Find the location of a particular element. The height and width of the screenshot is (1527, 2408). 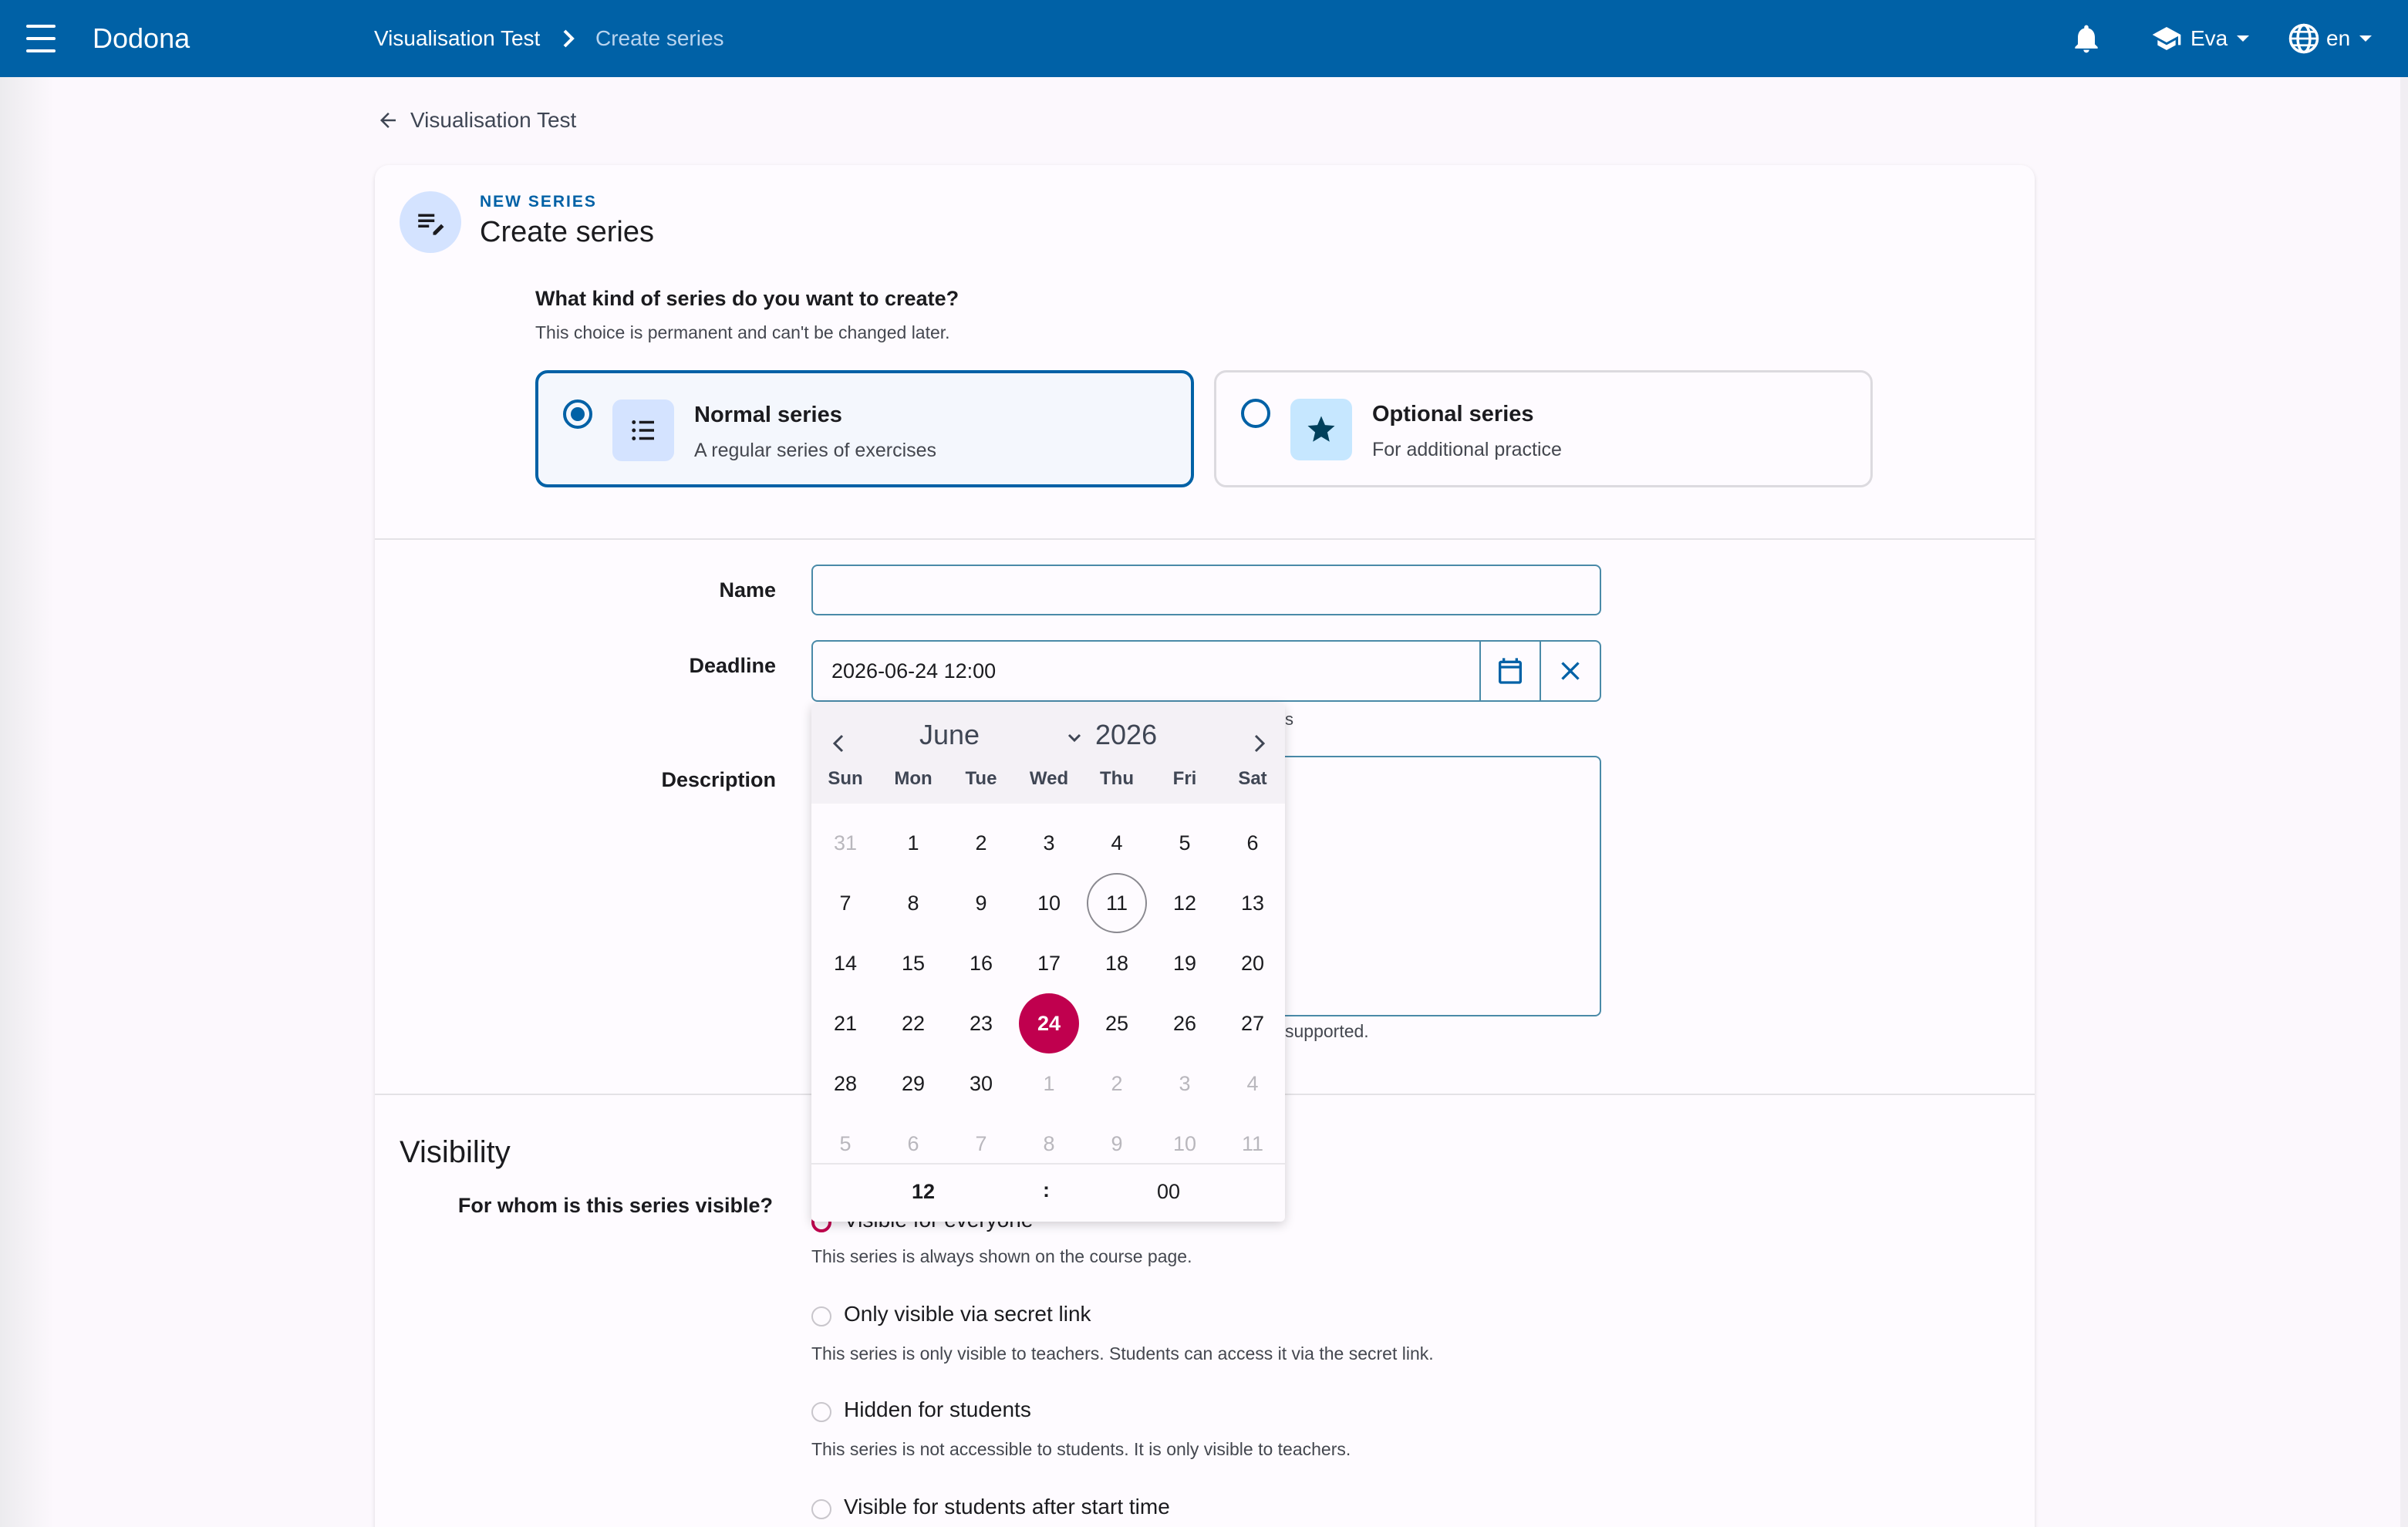

user-menu: Eva is located at coordinates (2199, 39).